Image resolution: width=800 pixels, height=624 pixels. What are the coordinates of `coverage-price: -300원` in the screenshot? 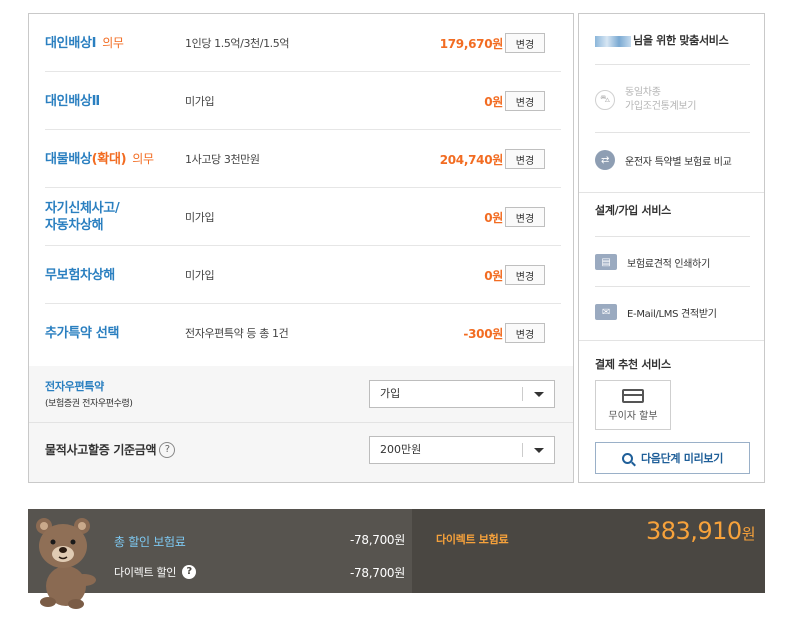 It's located at (483, 333).